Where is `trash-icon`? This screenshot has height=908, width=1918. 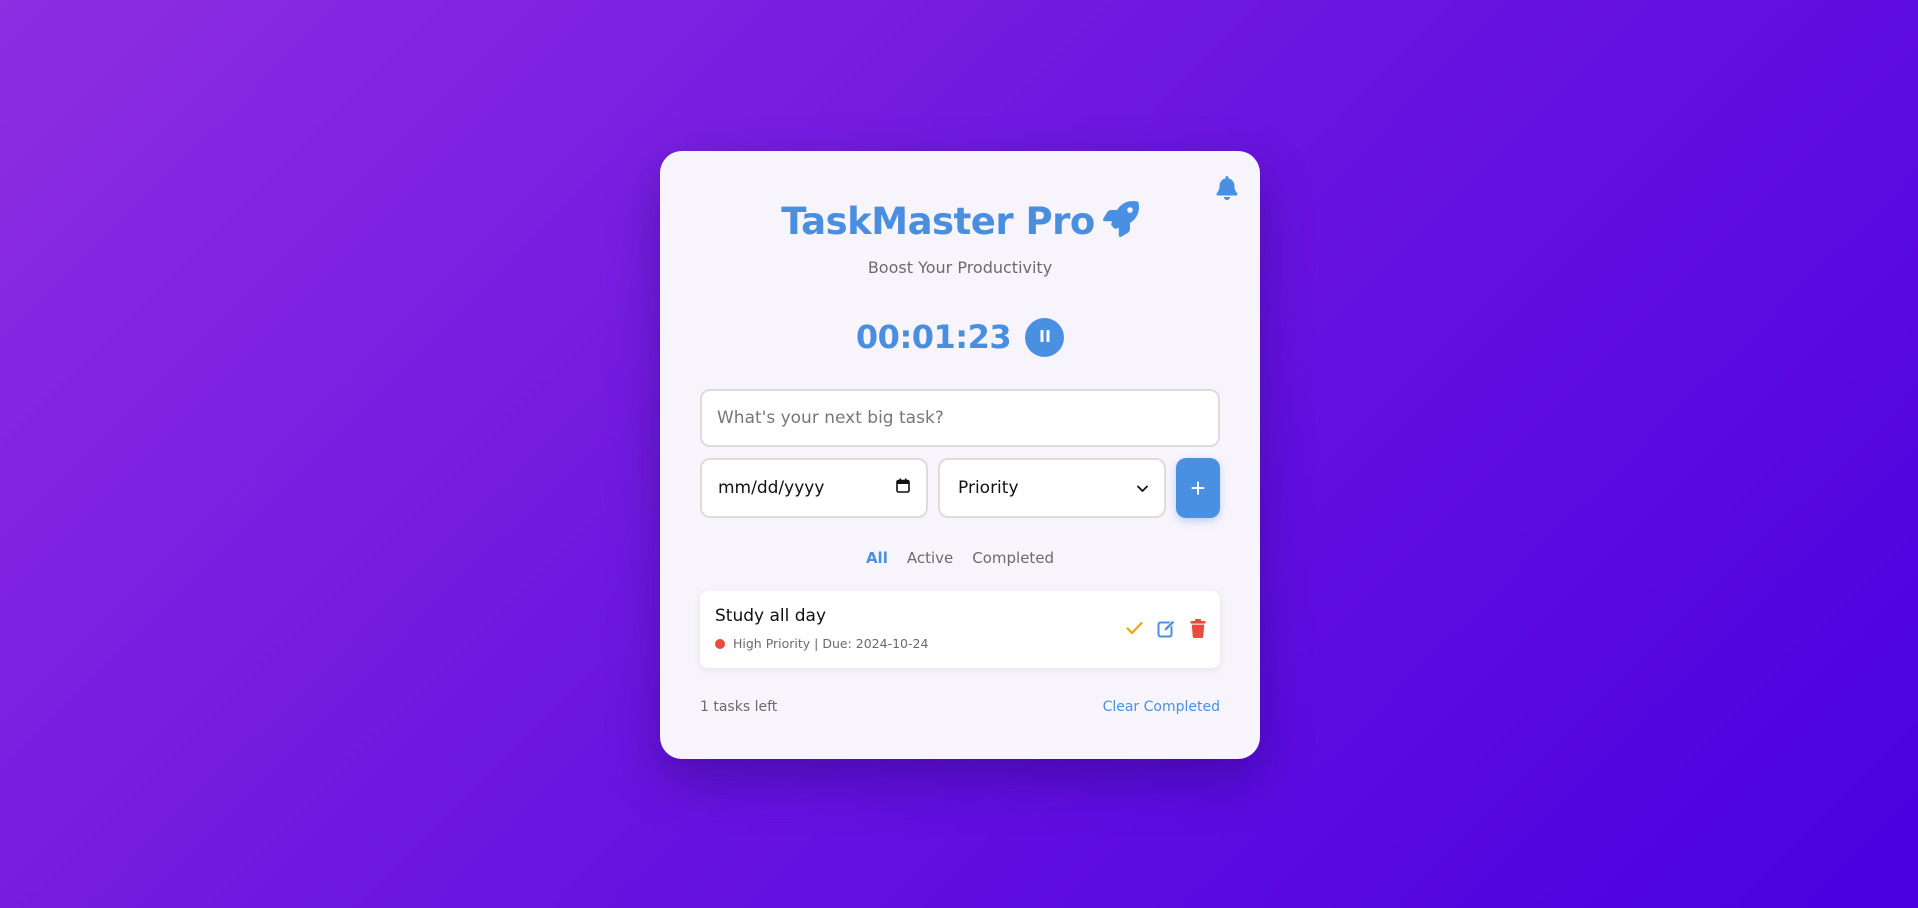 trash-icon is located at coordinates (1198, 628).